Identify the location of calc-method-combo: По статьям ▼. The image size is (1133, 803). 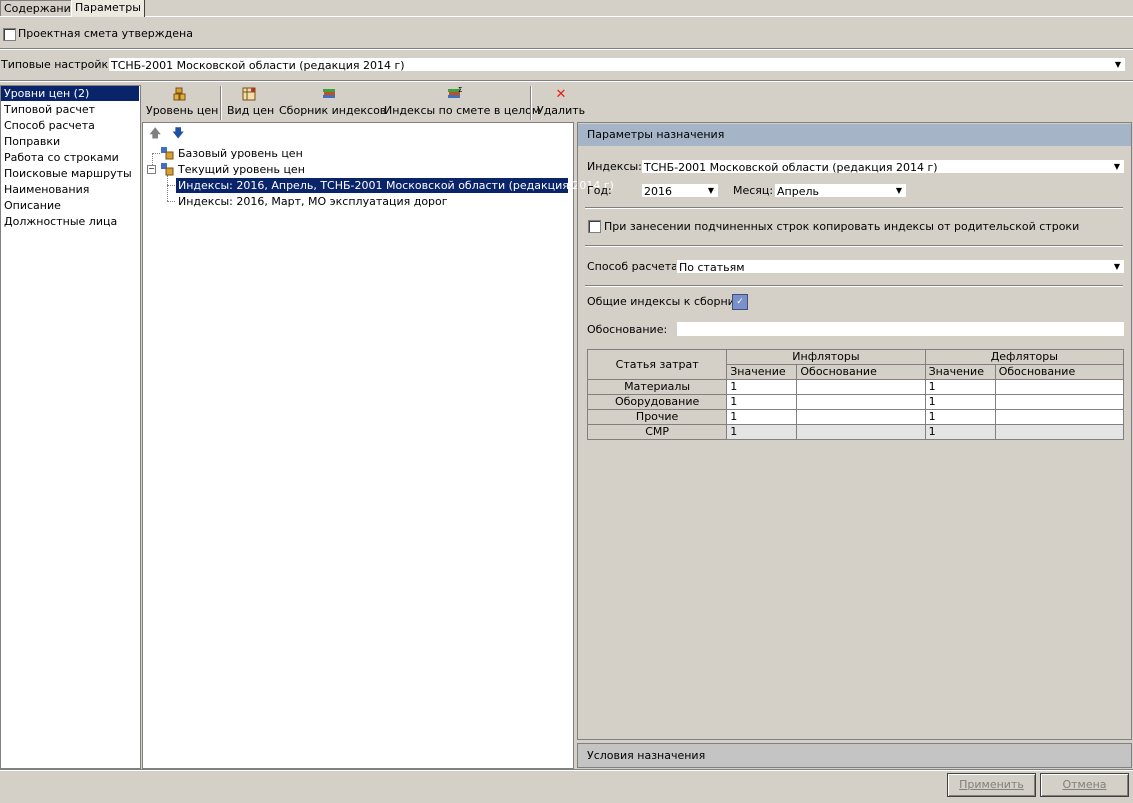
(900, 266).